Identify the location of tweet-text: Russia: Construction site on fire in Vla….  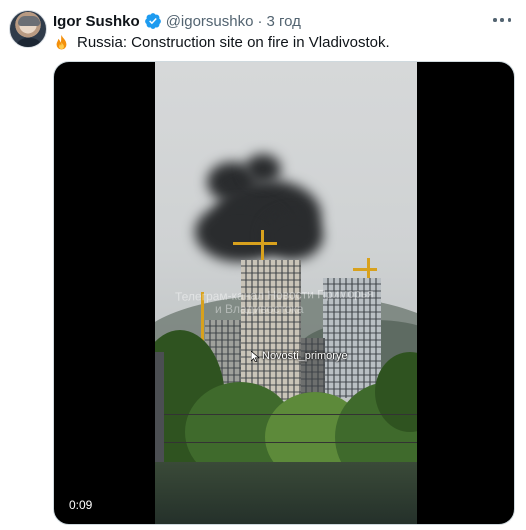
(233, 42).